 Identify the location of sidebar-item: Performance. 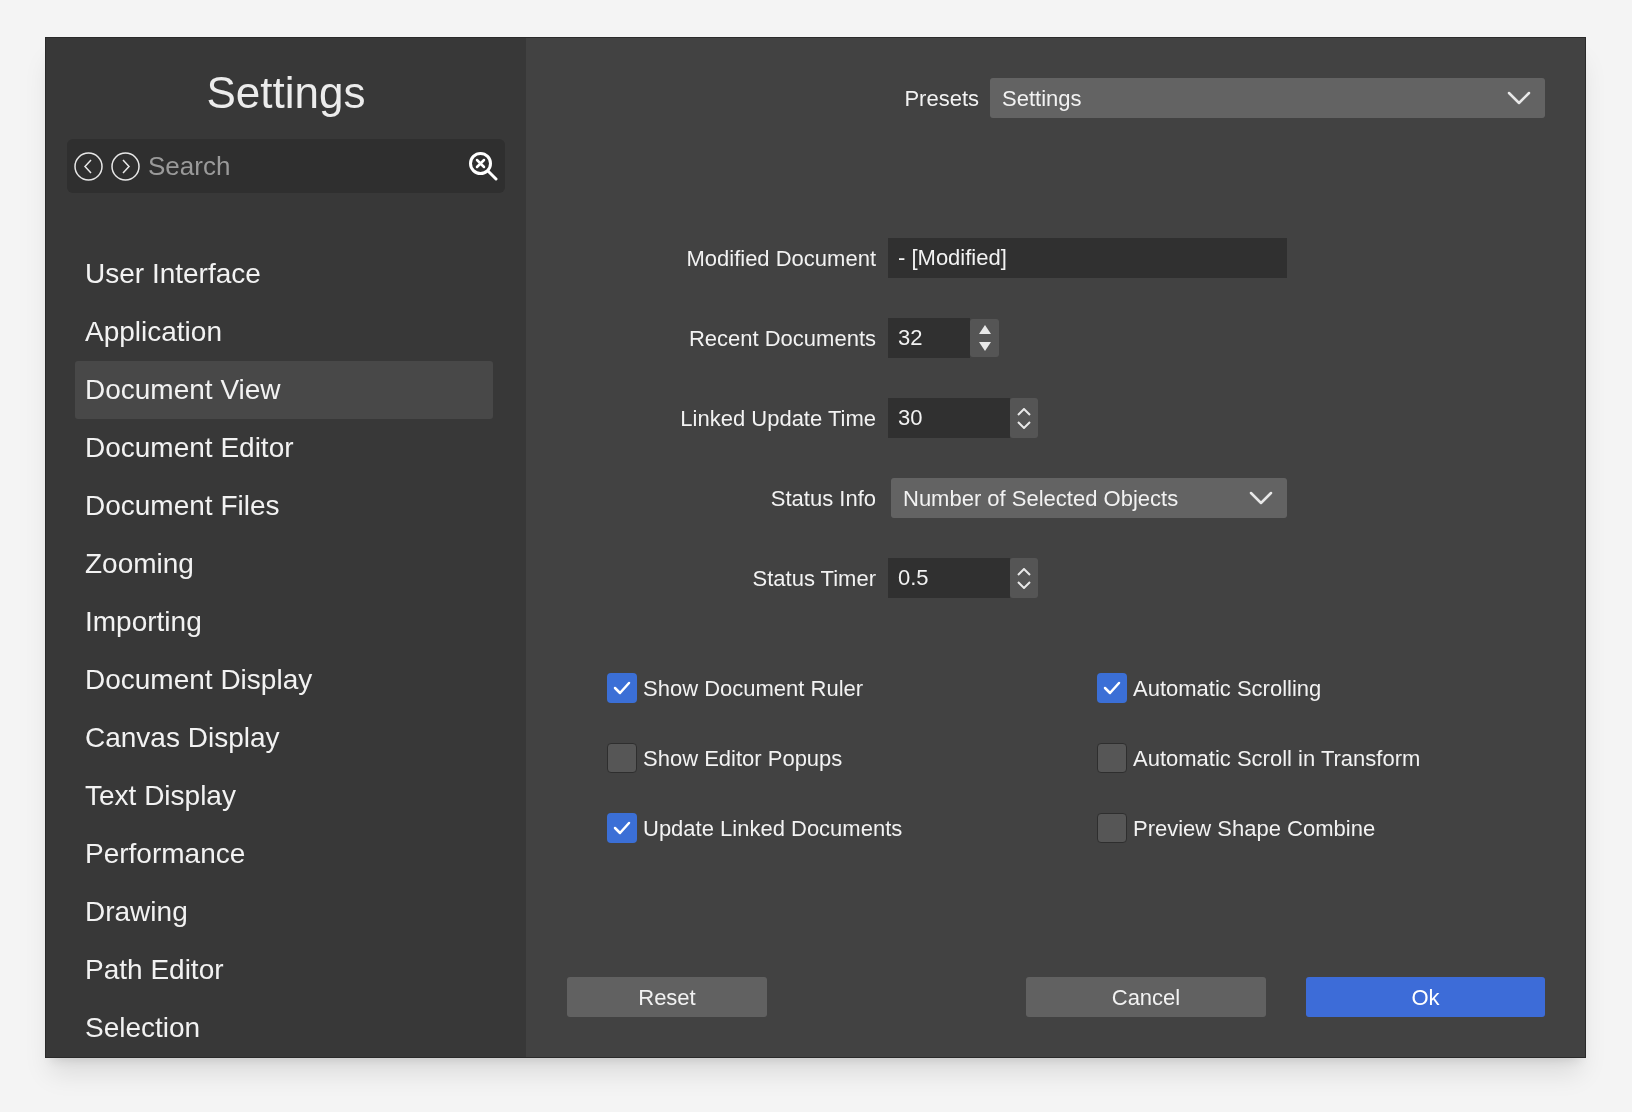
(284, 854).